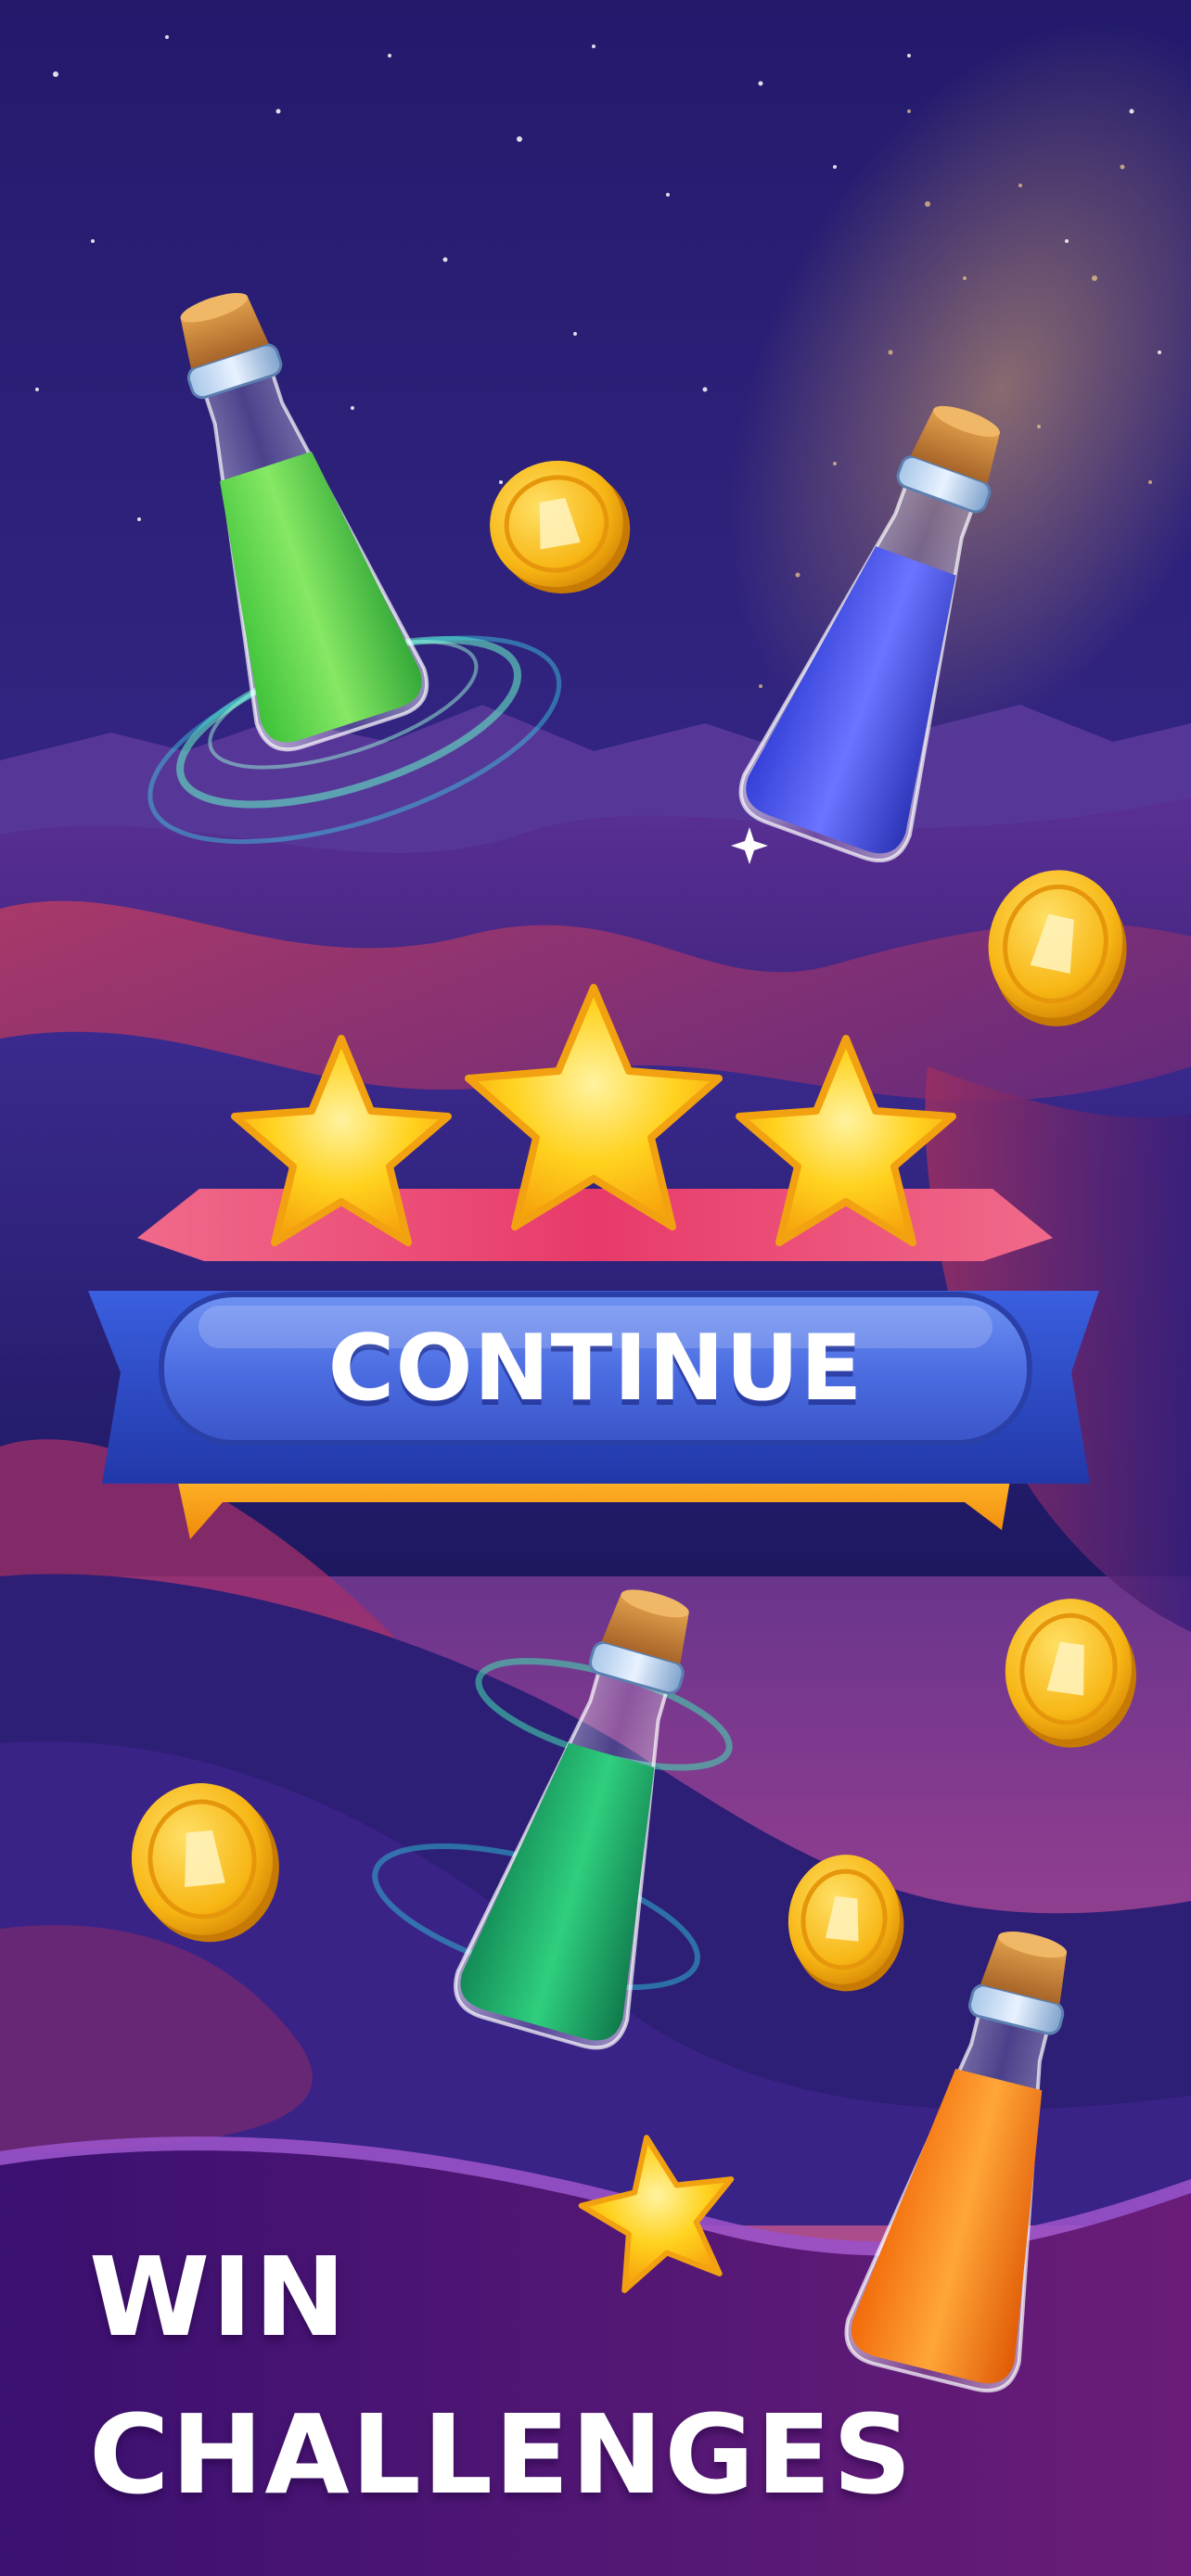  I want to click on continue-button-label: CONTINUE, so click(595, 1368).